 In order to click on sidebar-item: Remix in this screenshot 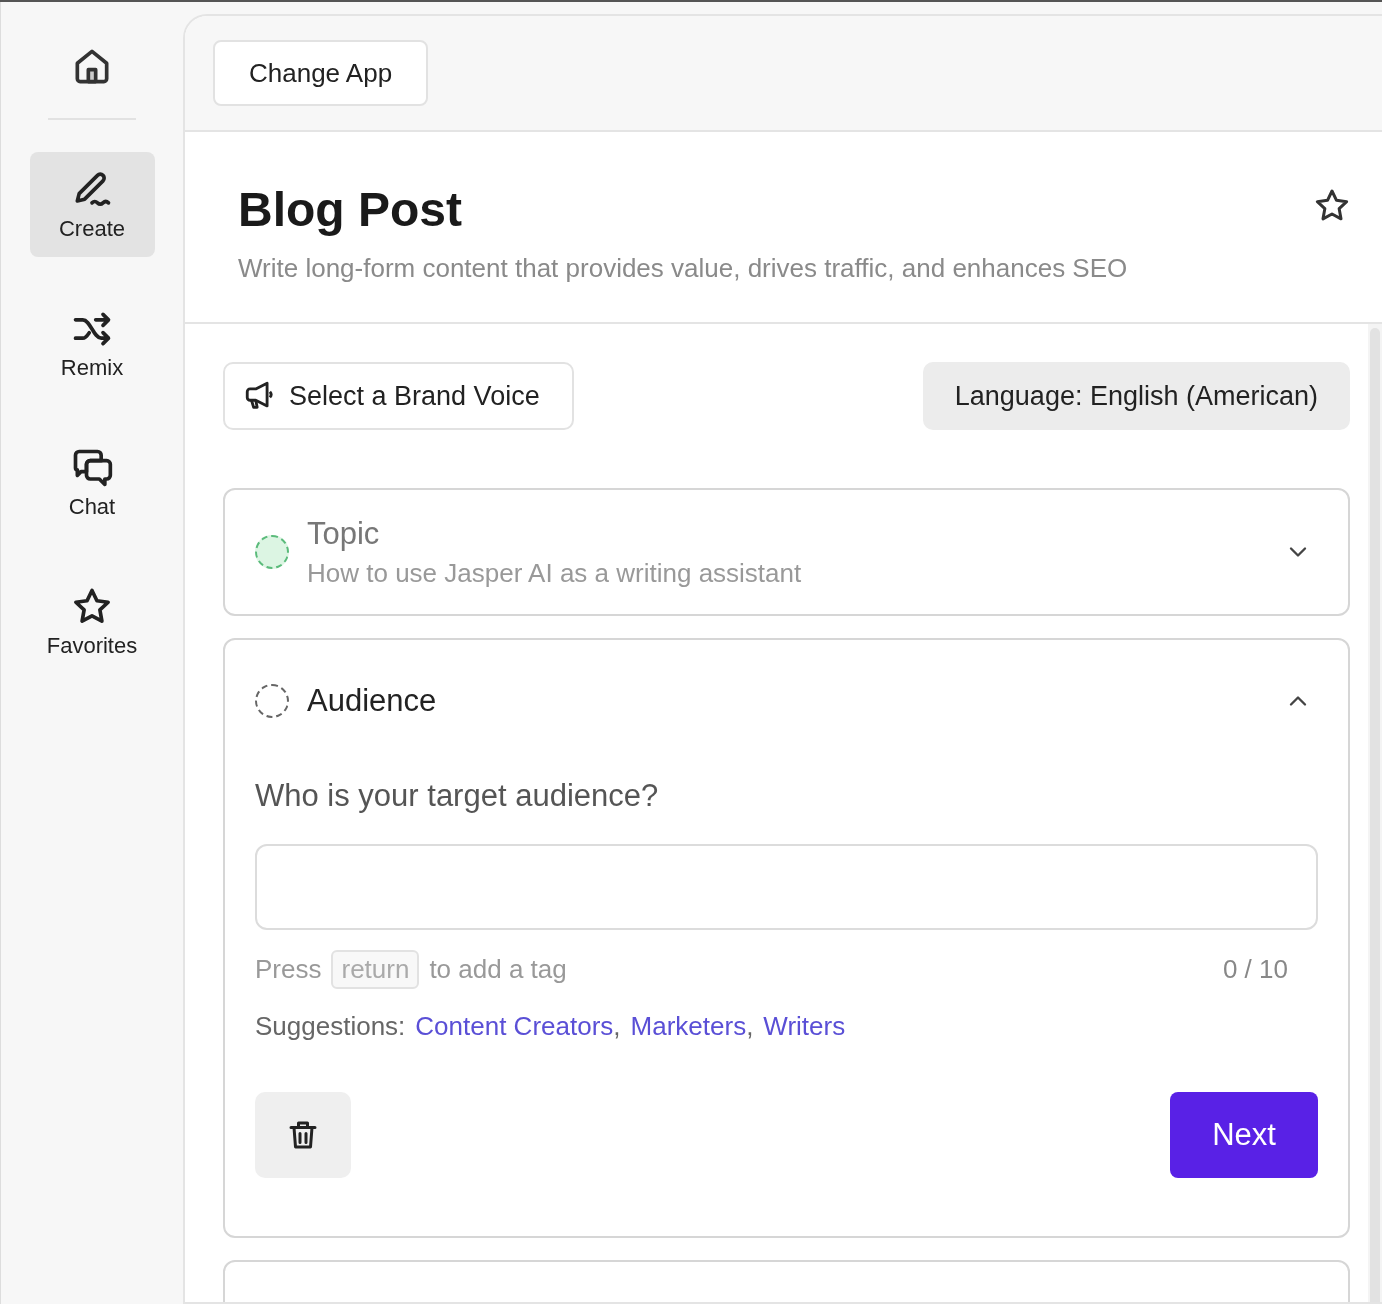, I will do `click(92, 343)`.